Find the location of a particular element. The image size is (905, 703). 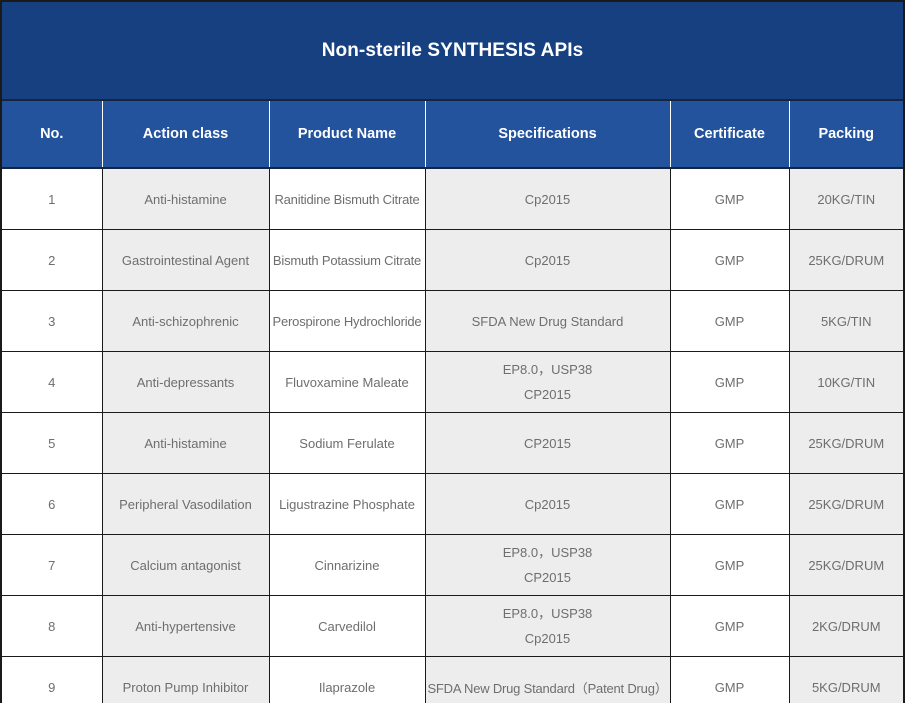

cell-product-name: Perospirone Hydrochloride is located at coordinates (347, 321).